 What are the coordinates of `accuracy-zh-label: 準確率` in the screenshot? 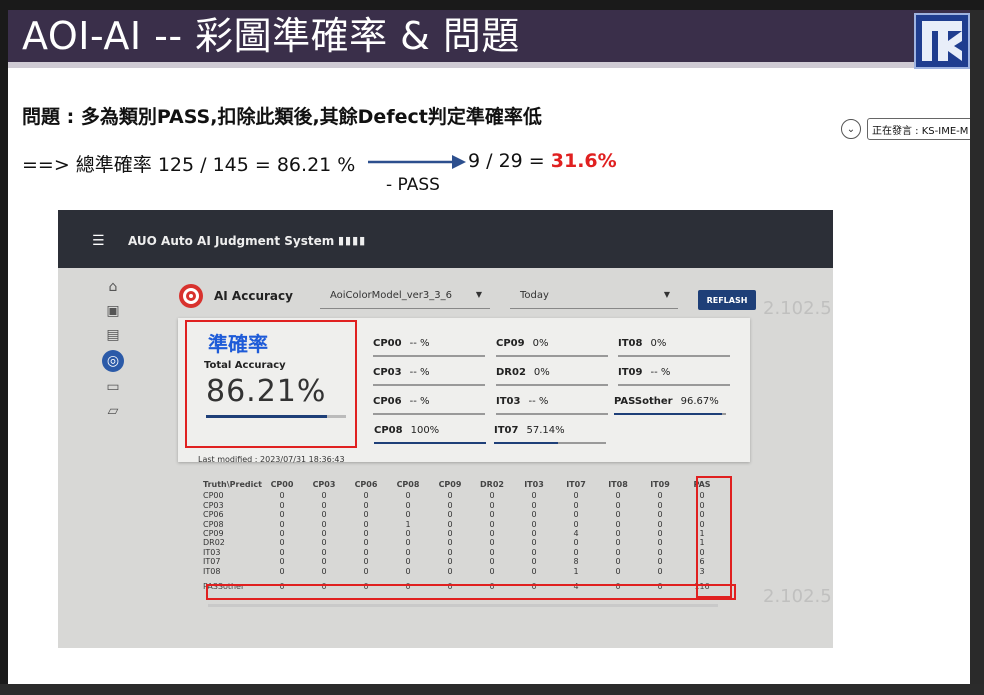 It's located at (238, 344).